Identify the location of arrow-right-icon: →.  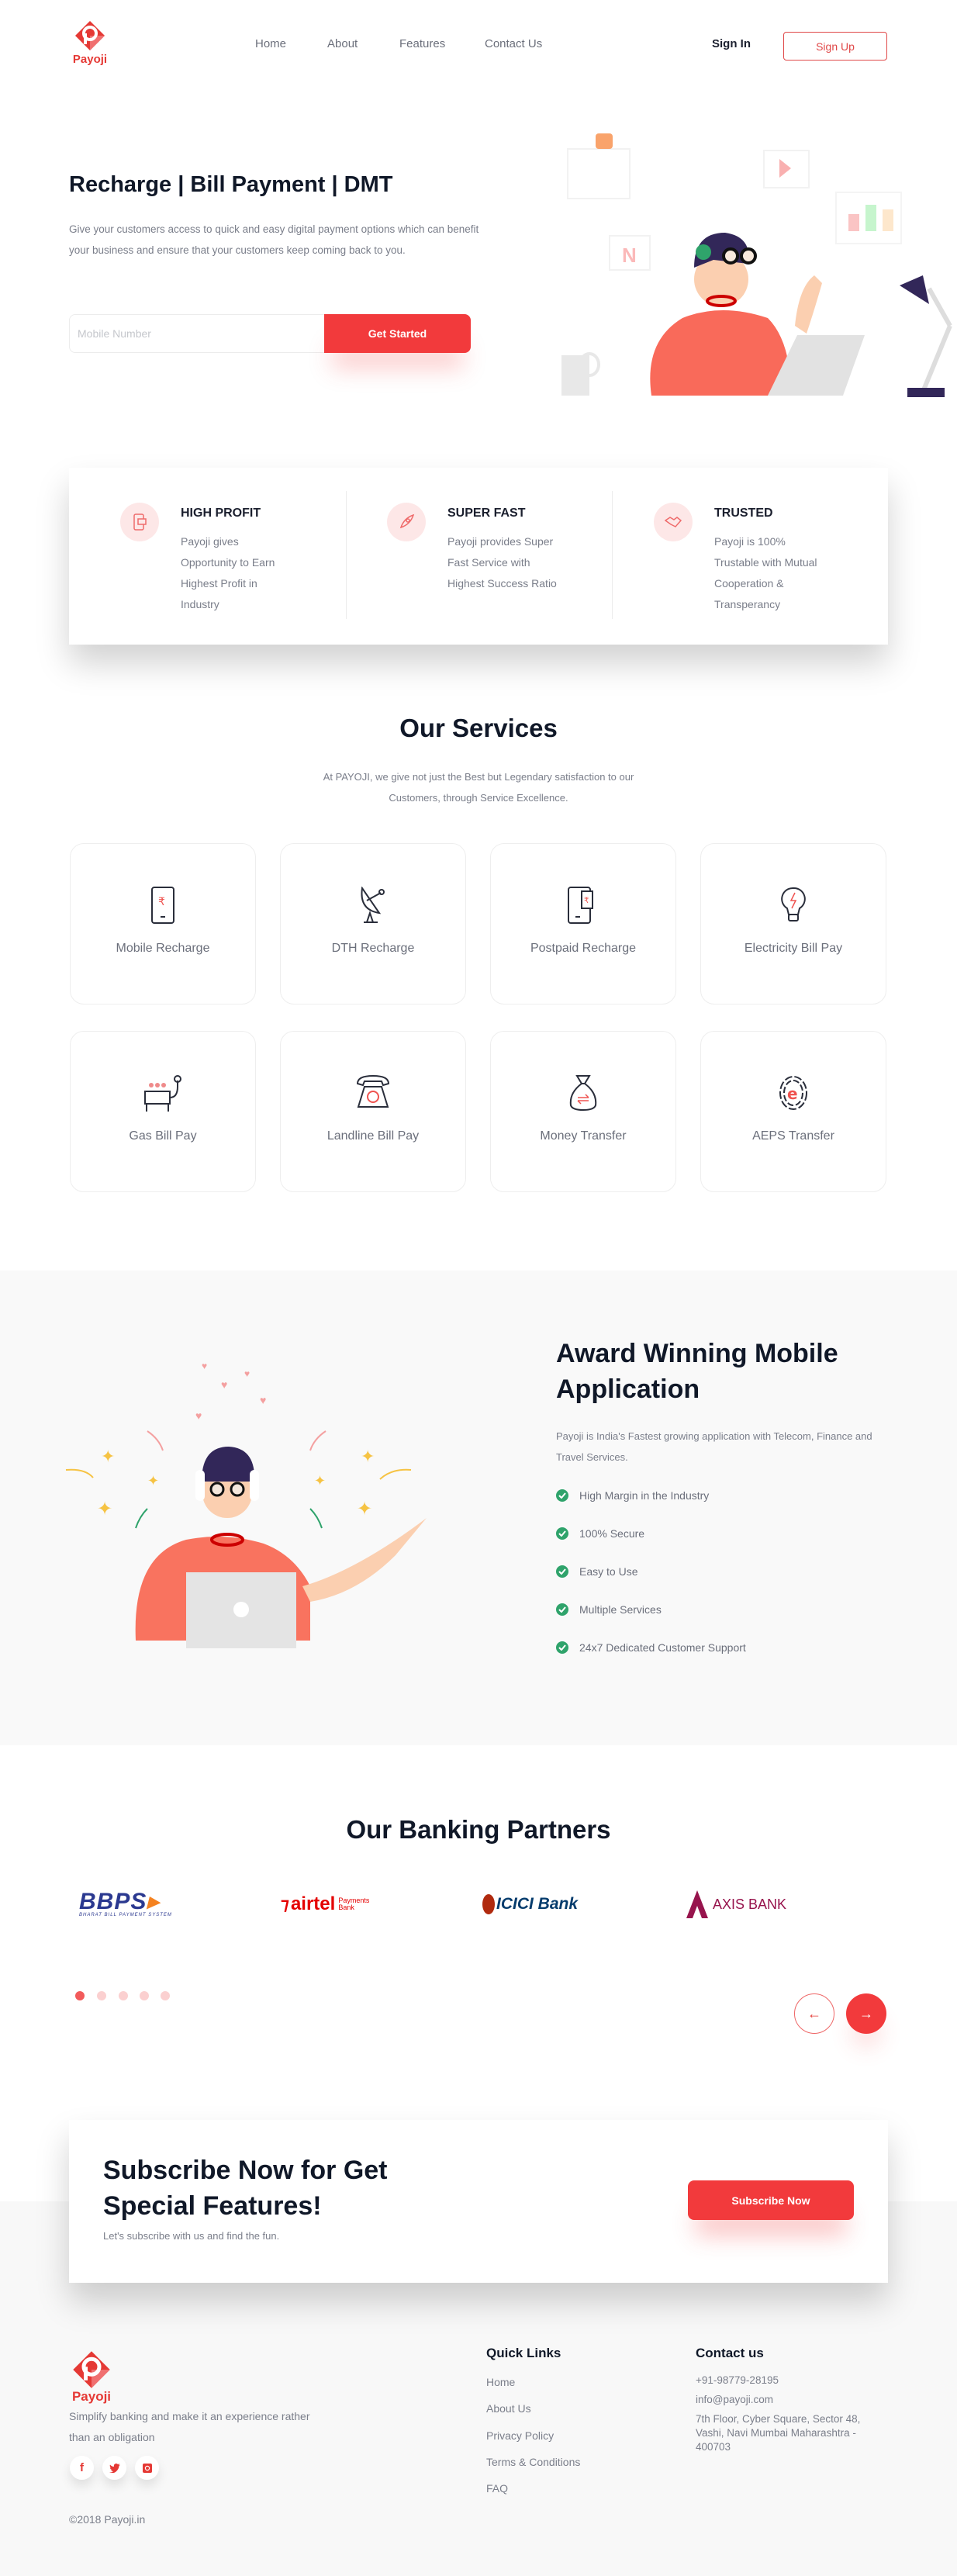
(866, 2013).